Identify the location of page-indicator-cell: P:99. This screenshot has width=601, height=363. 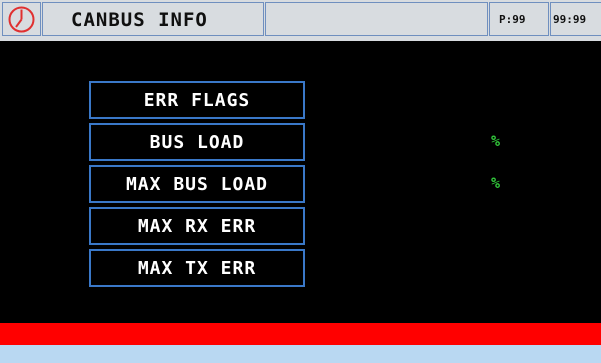
(519, 19).